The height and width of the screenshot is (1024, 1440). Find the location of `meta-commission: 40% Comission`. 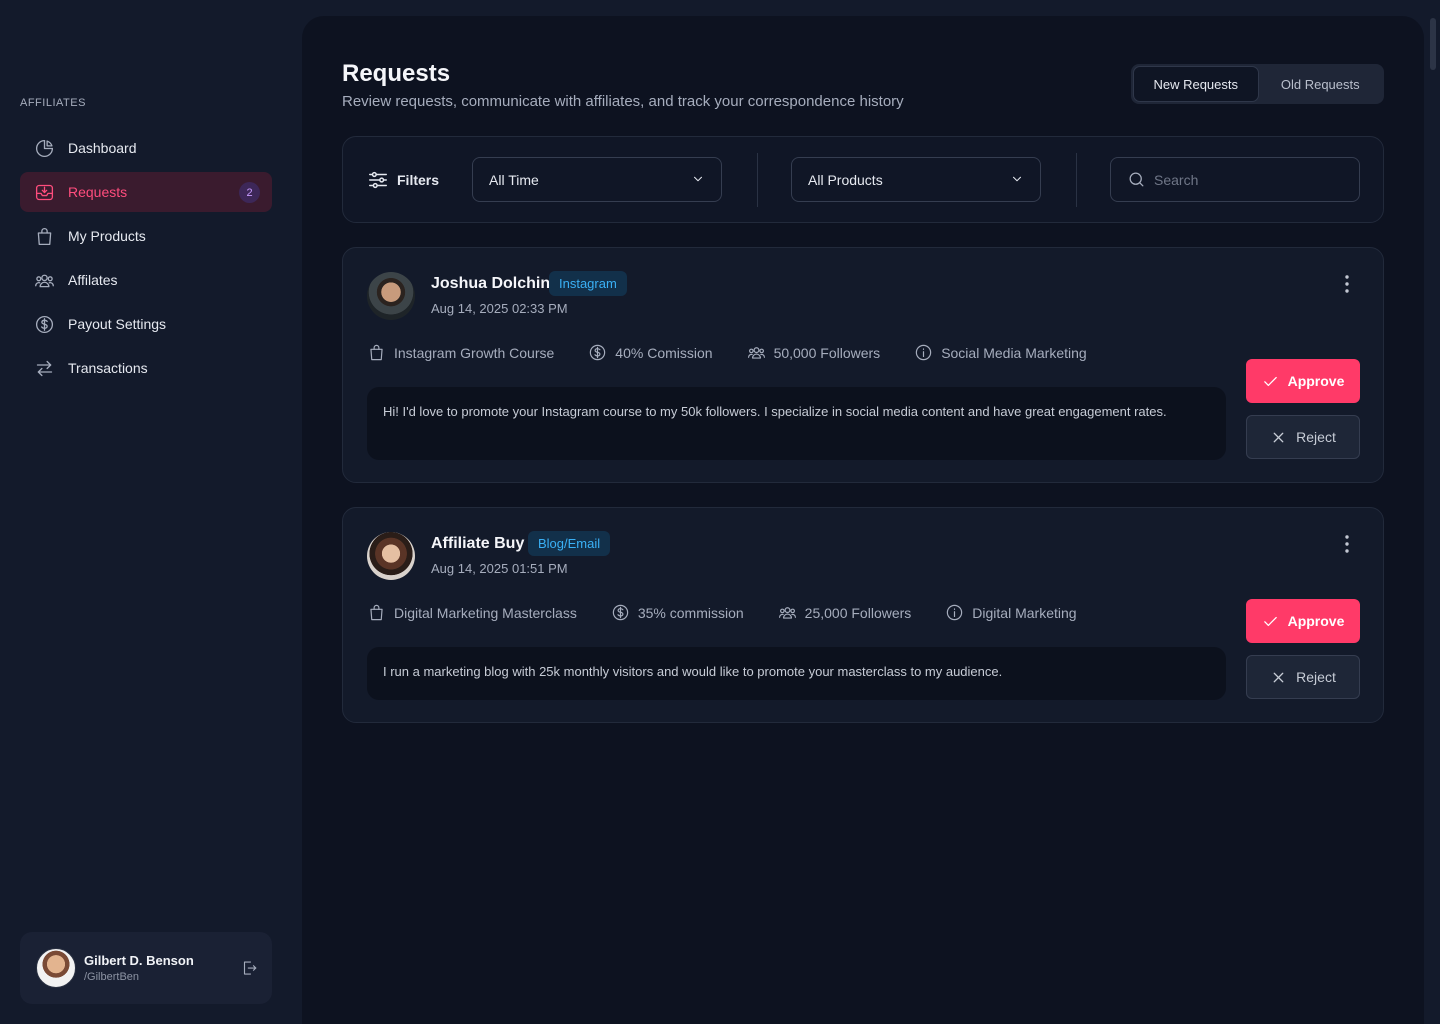

meta-commission: 40% Comission is located at coordinates (650, 352).